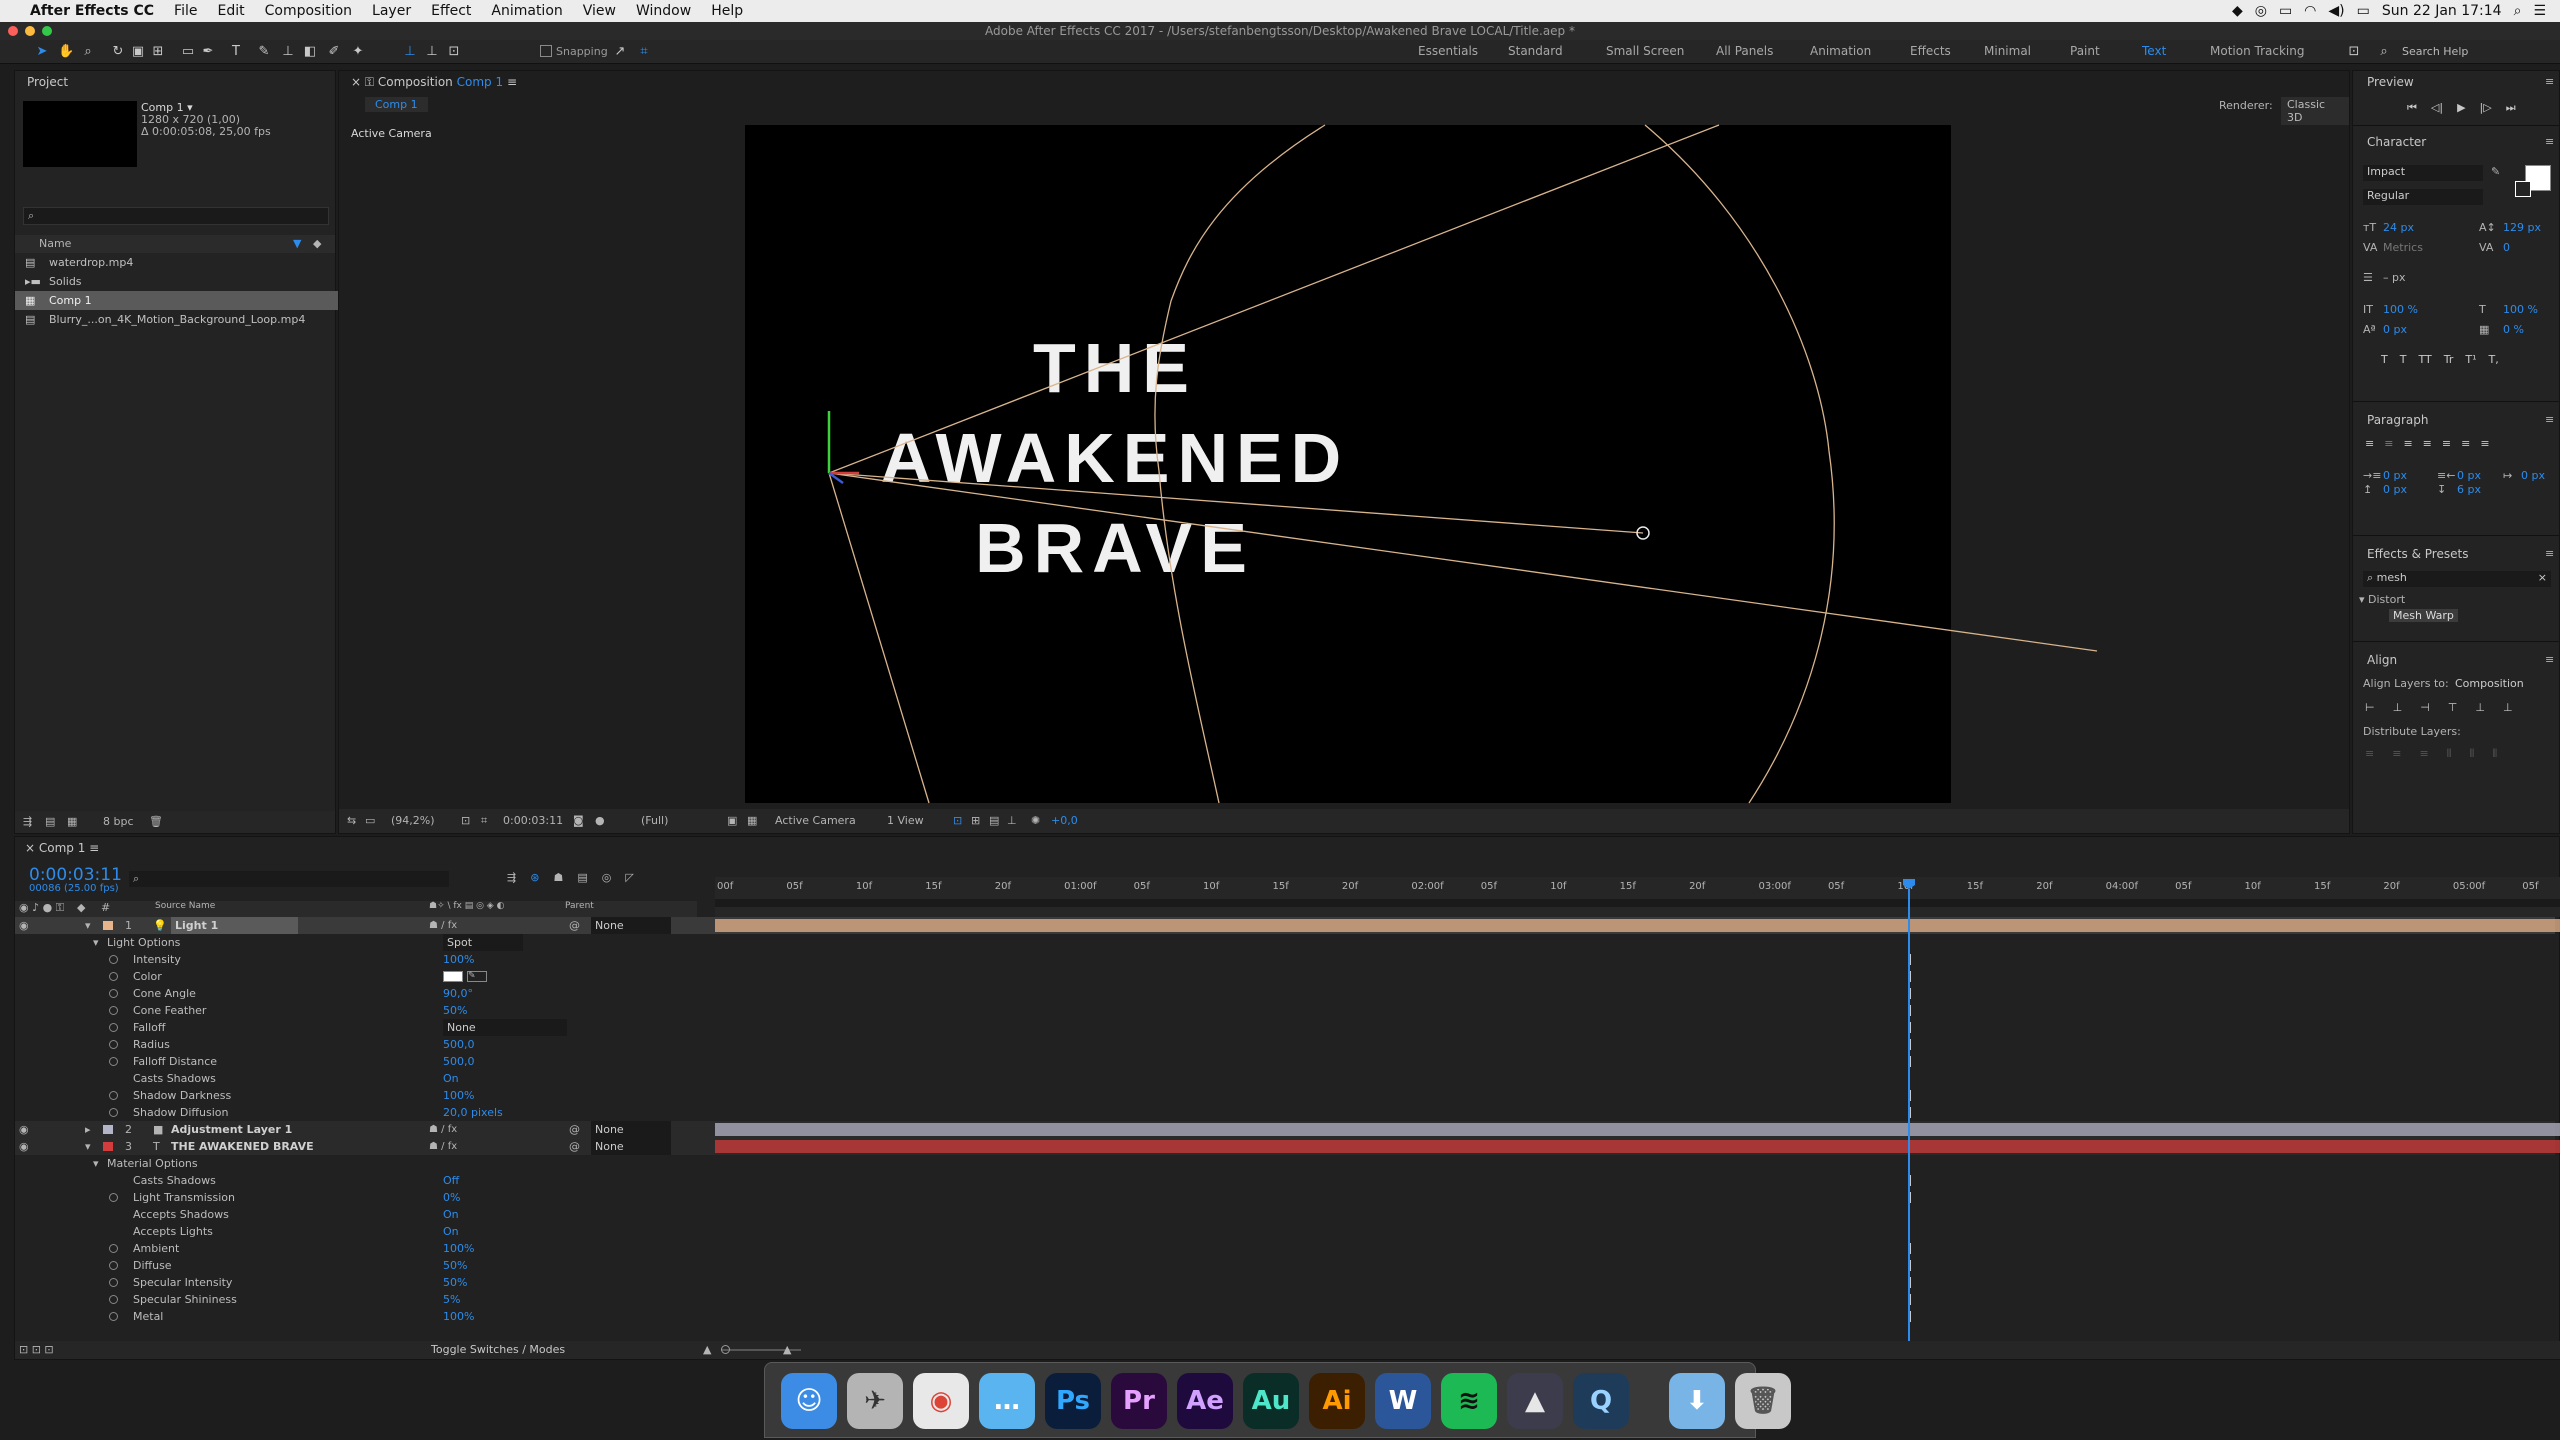 This screenshot has width=2560, height=1440. What do you see at coordinates (2395, 489) in the screenshot?
I see `space-before-value: 0 px` at bounding box center [2395, 489].